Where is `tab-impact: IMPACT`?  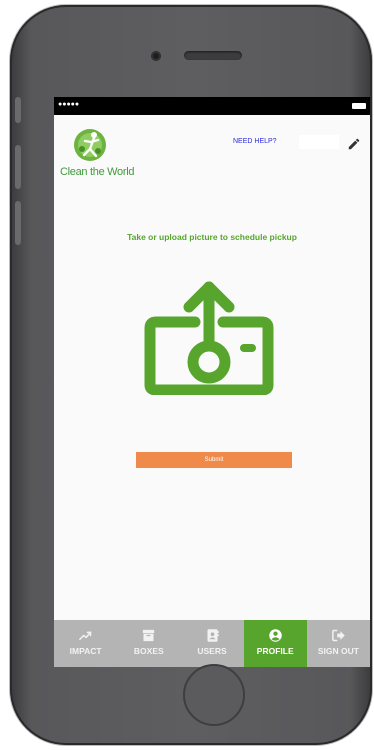
tab-impact: IMPACT is located at coordinates (85, 643).